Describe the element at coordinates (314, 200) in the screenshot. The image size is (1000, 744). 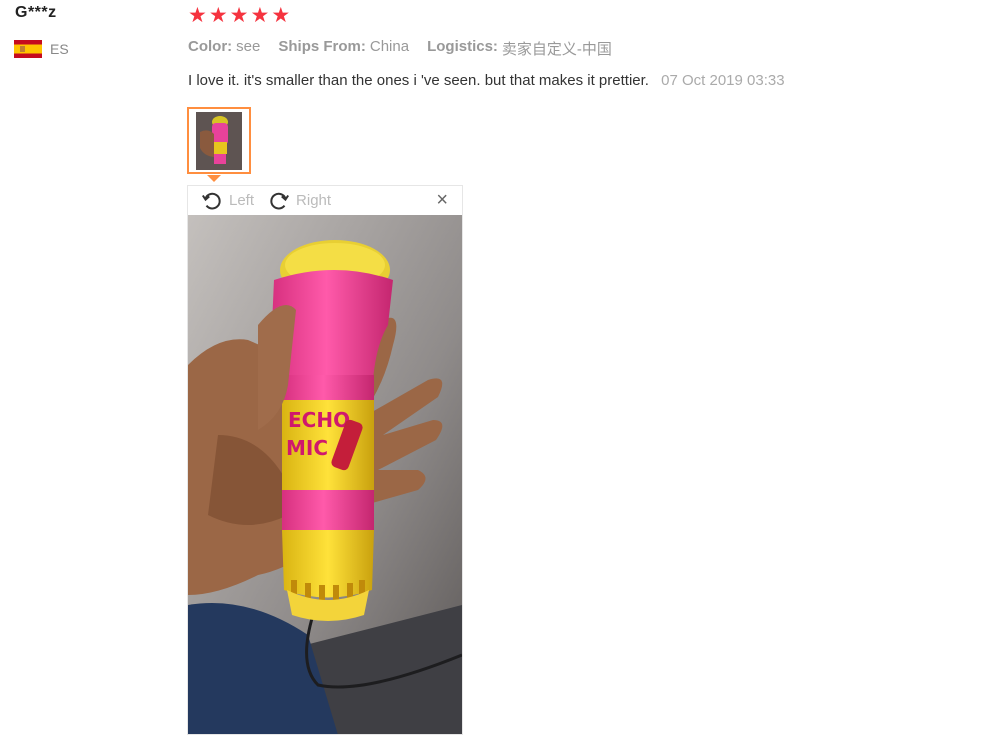
I see `rotate-right-label: Right` at that location.